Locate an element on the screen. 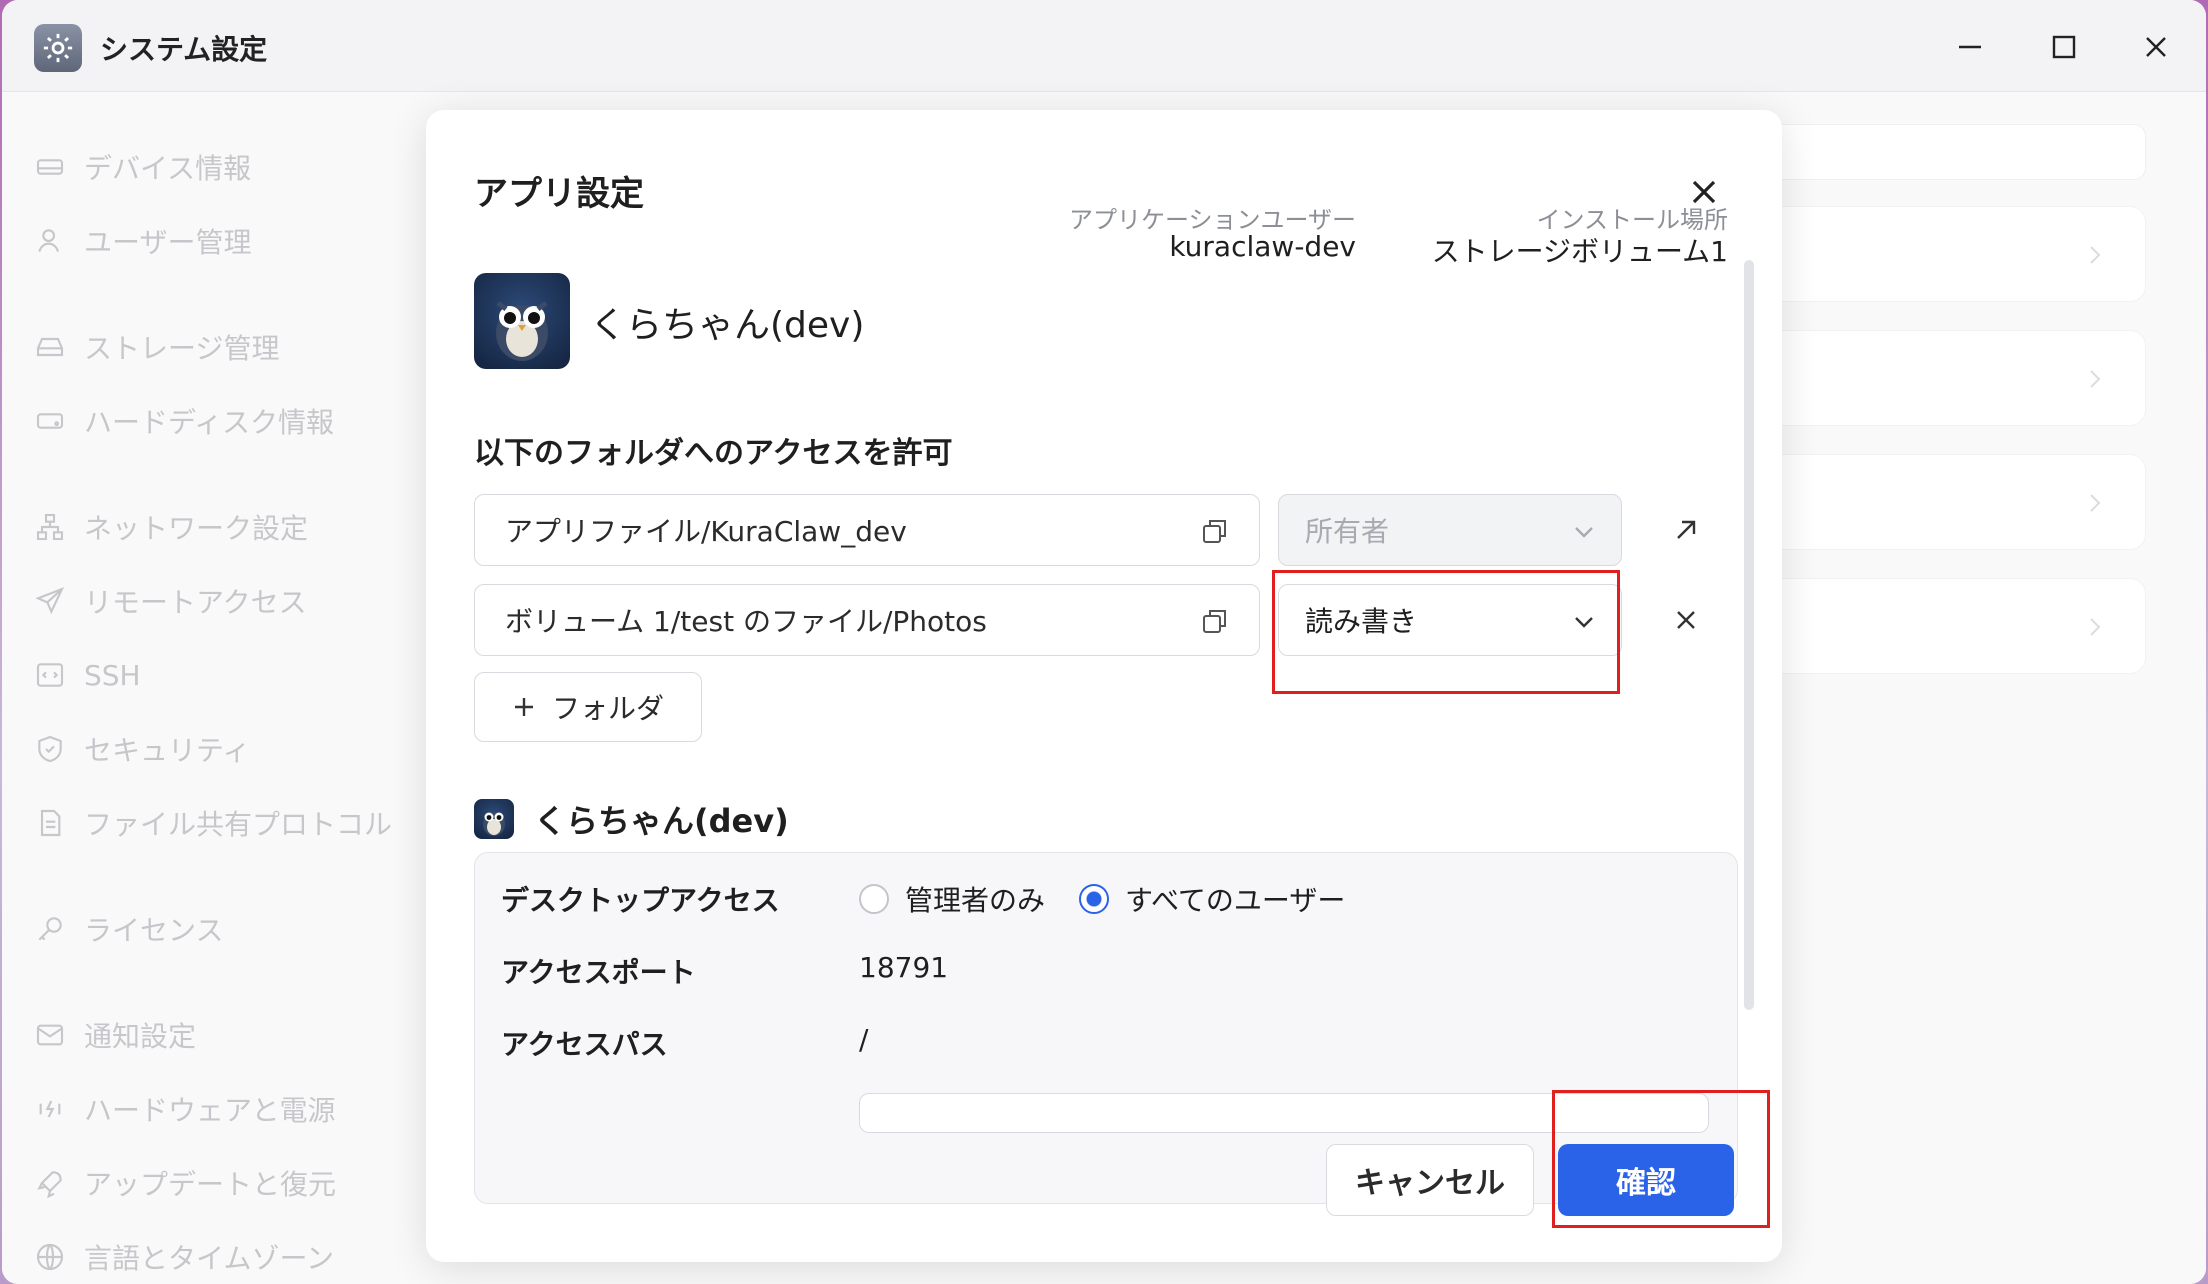 The width and height of the screenshot is (2208, 1284). folder-path-text: ボリューム 1/test のファイル/Photos is located at coordinates (746, 621).